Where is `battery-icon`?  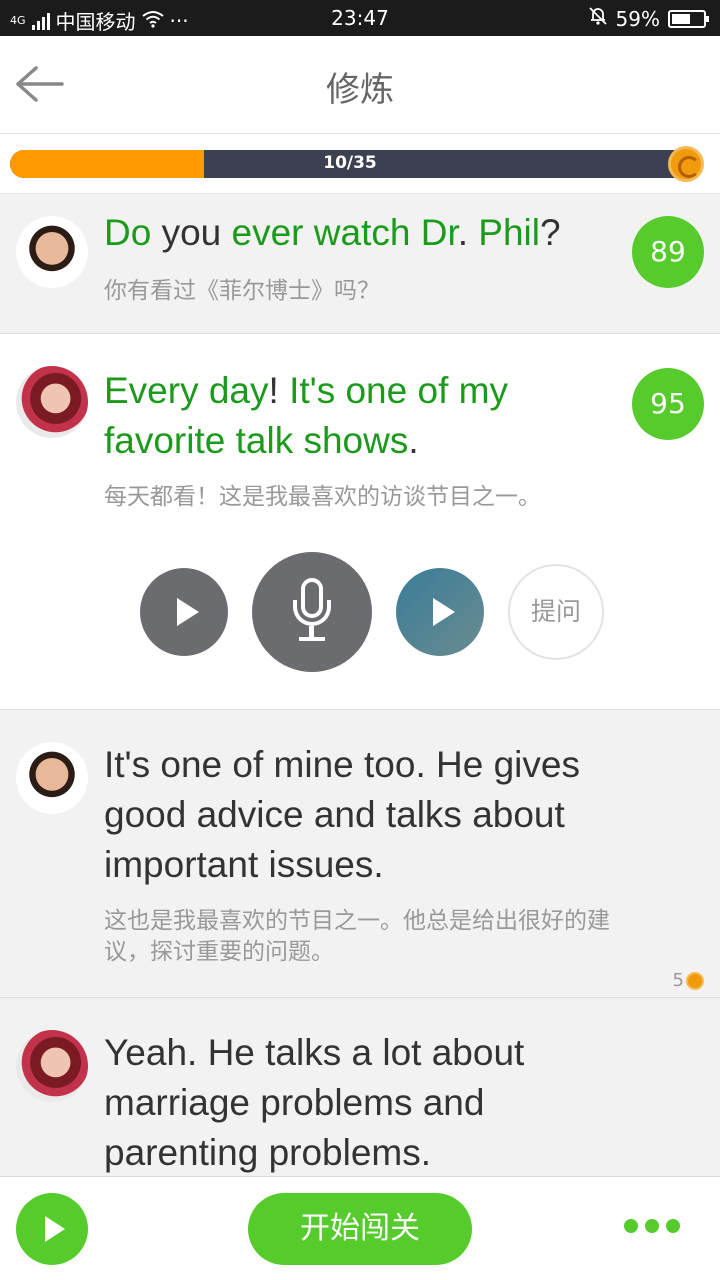
battery-icon is located at coordinates (688, 18).